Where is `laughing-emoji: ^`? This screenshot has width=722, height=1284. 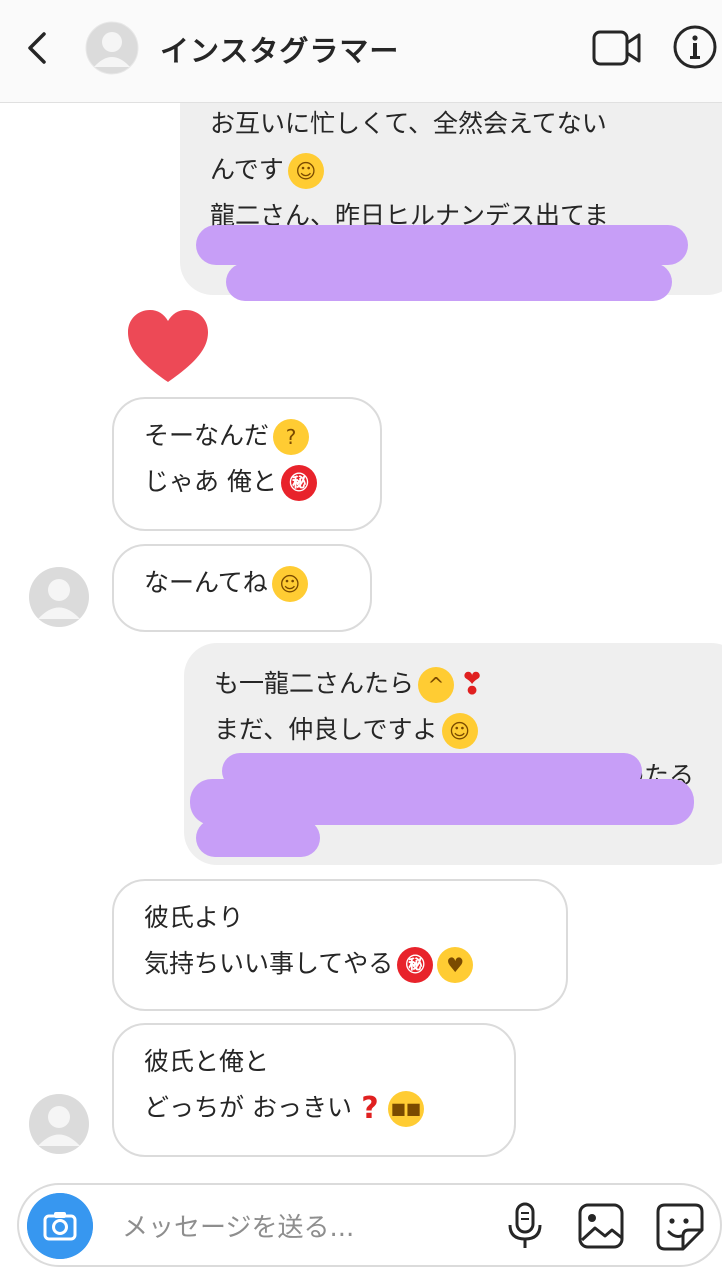
laughing-emoji: ^ is located at coordinates (436, 685).